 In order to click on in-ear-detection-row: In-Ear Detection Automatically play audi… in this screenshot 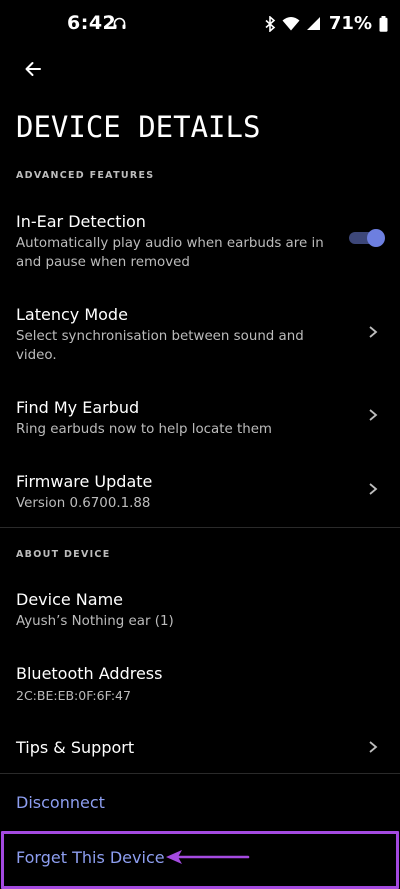, I will do `click(200, 241)`.